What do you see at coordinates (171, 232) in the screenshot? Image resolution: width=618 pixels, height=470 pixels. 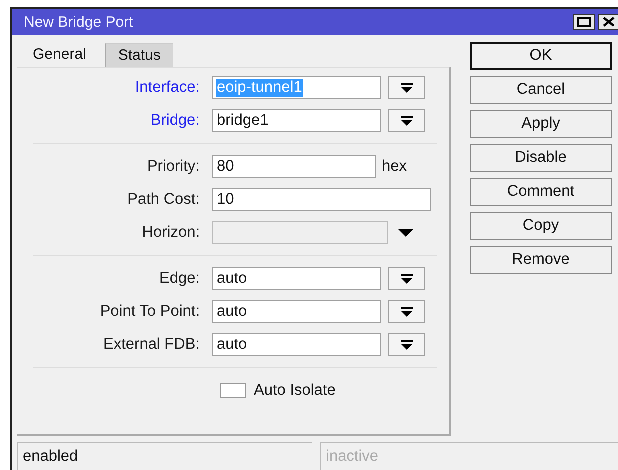 I see `field-label: Horizon:` at bounding box center [171, 232].